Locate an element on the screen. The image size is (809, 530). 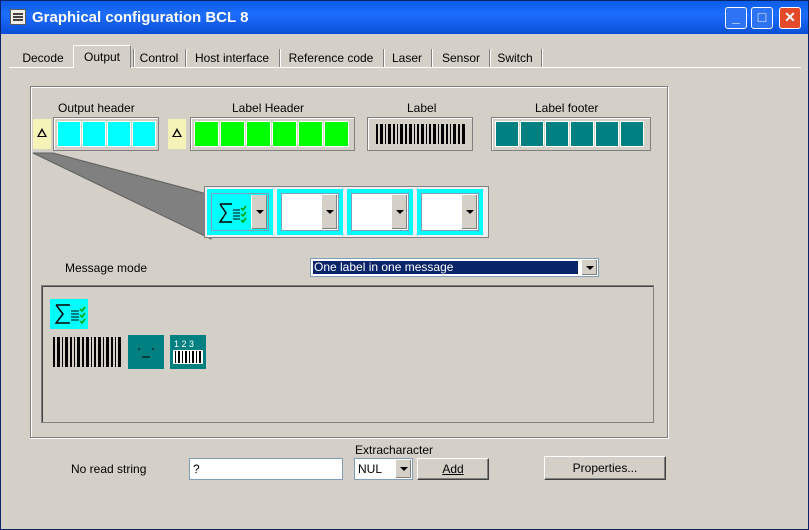
minimize-button: _ is located at coordinates (736, 18).